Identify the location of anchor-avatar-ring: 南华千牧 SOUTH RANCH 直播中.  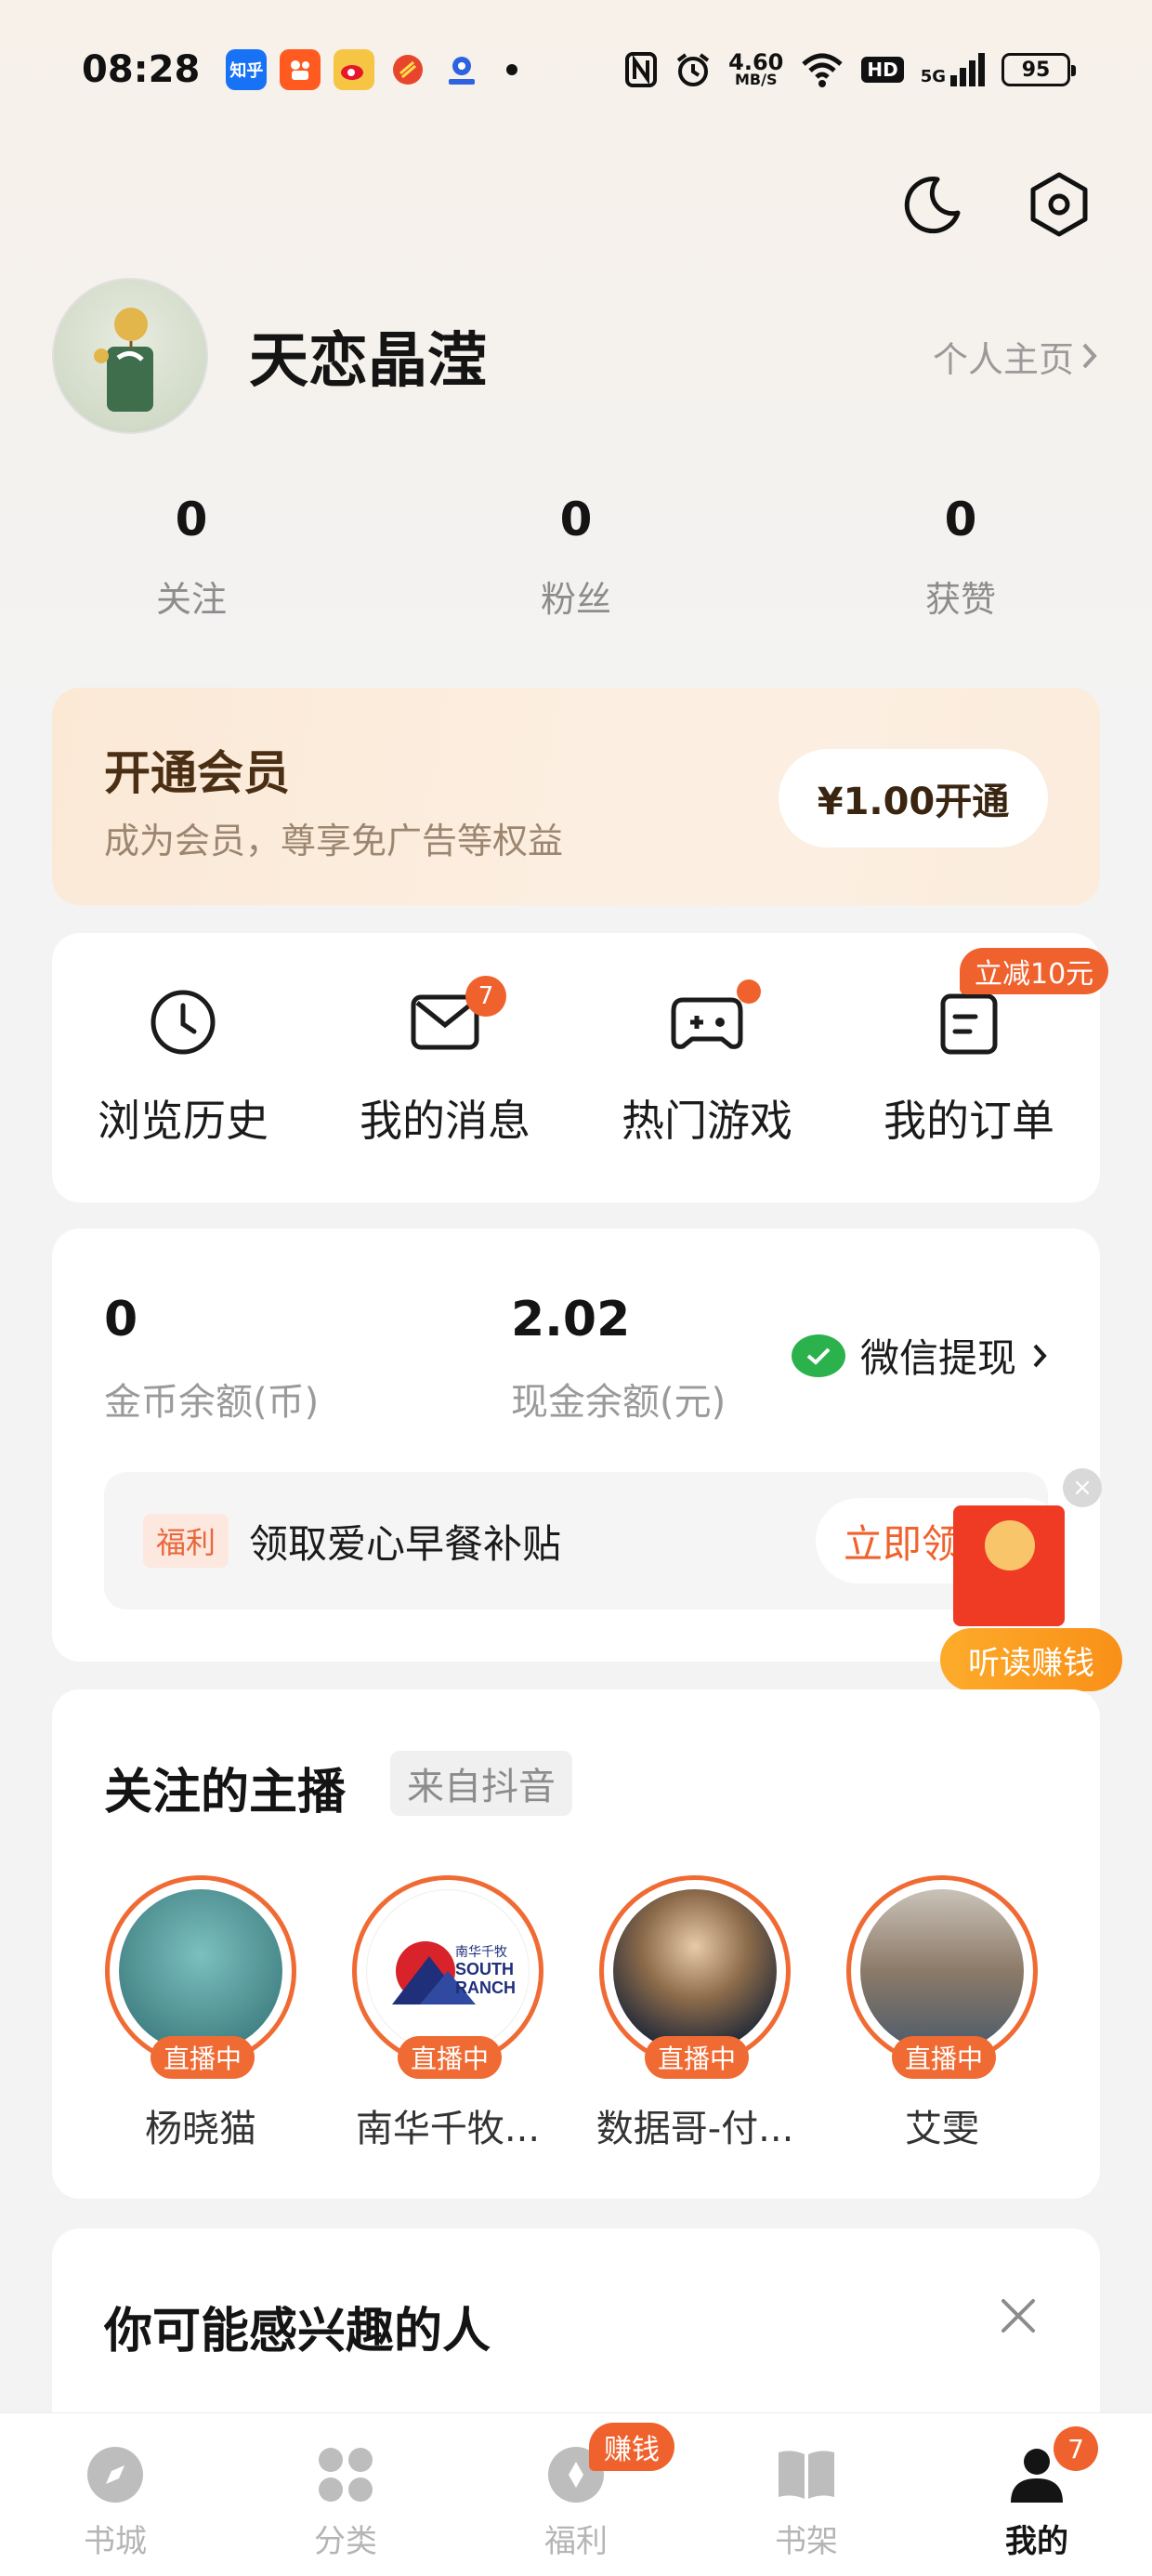
(447, 1977).